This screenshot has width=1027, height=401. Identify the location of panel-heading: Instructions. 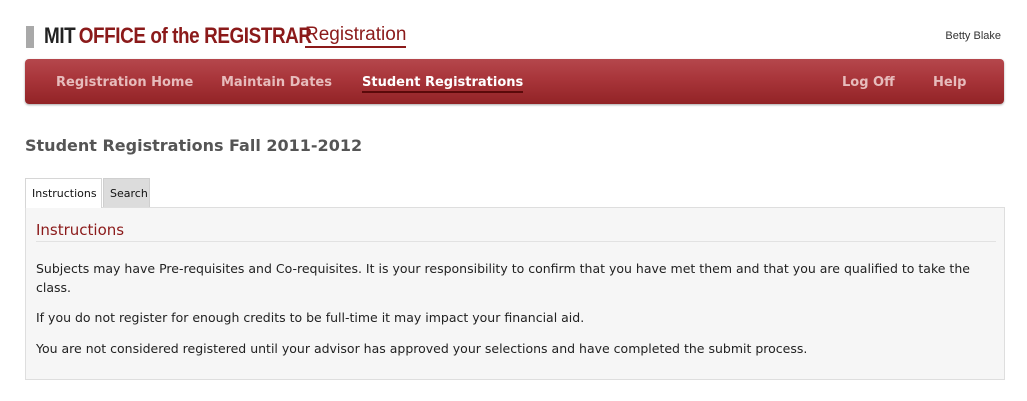
(80, 230).